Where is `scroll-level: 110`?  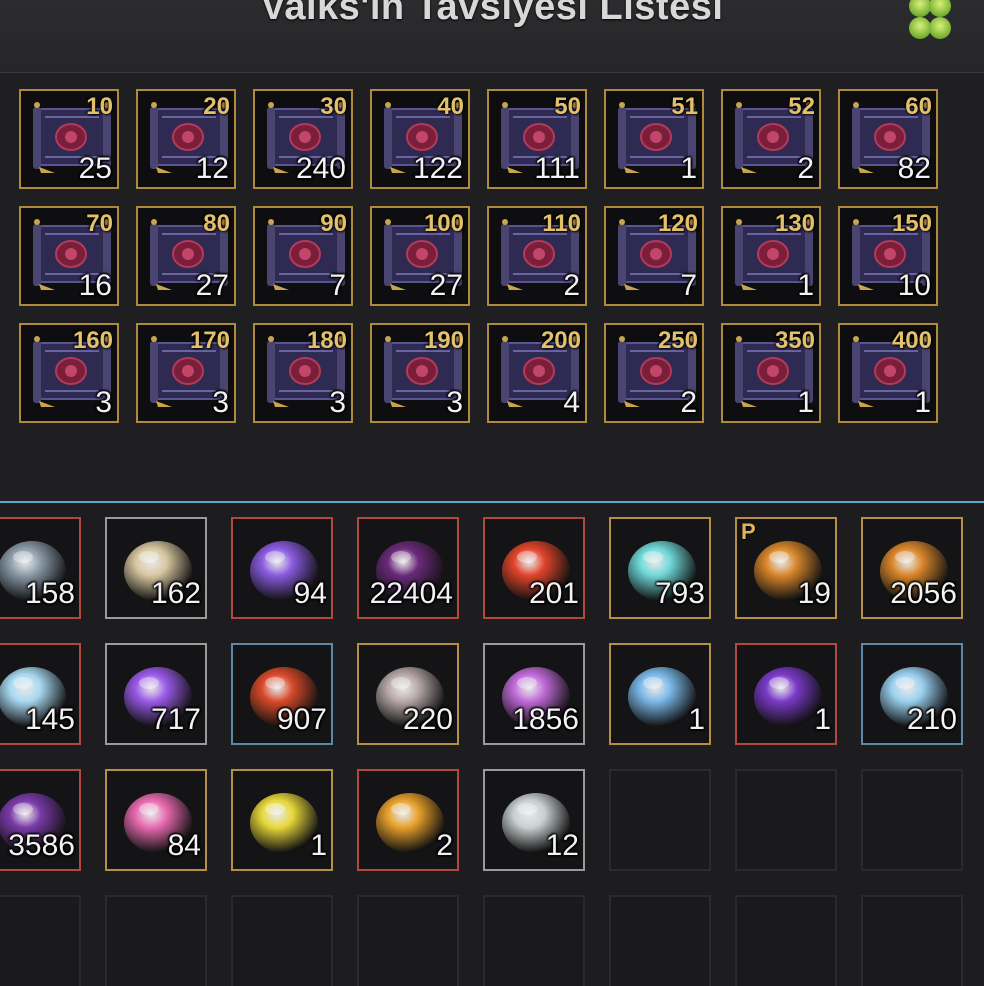 scroll-level: 110 is located at coordinates (561, 223).